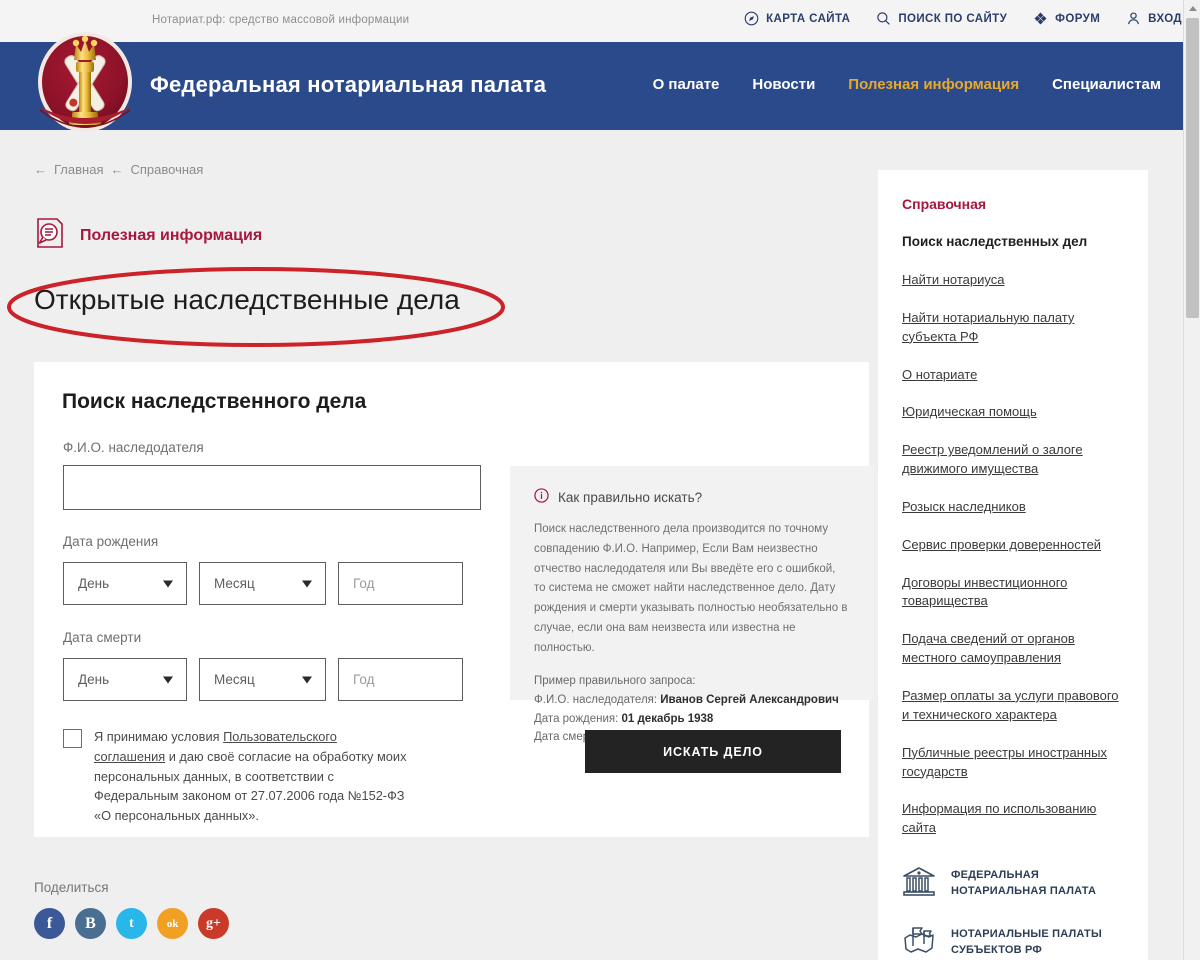 Image resolution: width=1200 pixels, height=960 pixels. I want to click on sidebar-link-investment-contracts: Договоры инвестиционного товарищества, so click(1013, 593).